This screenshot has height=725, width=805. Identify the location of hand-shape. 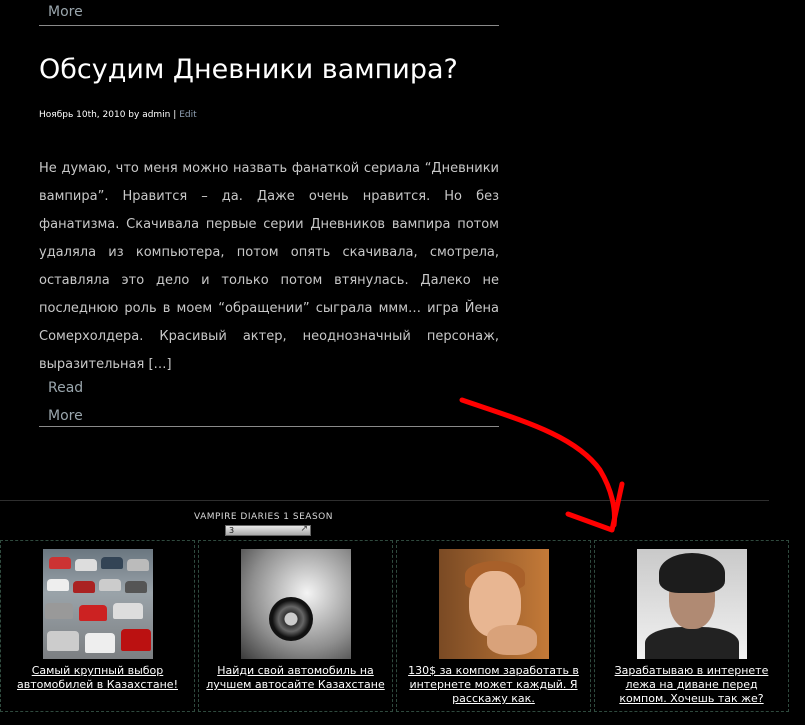
(511, 640).